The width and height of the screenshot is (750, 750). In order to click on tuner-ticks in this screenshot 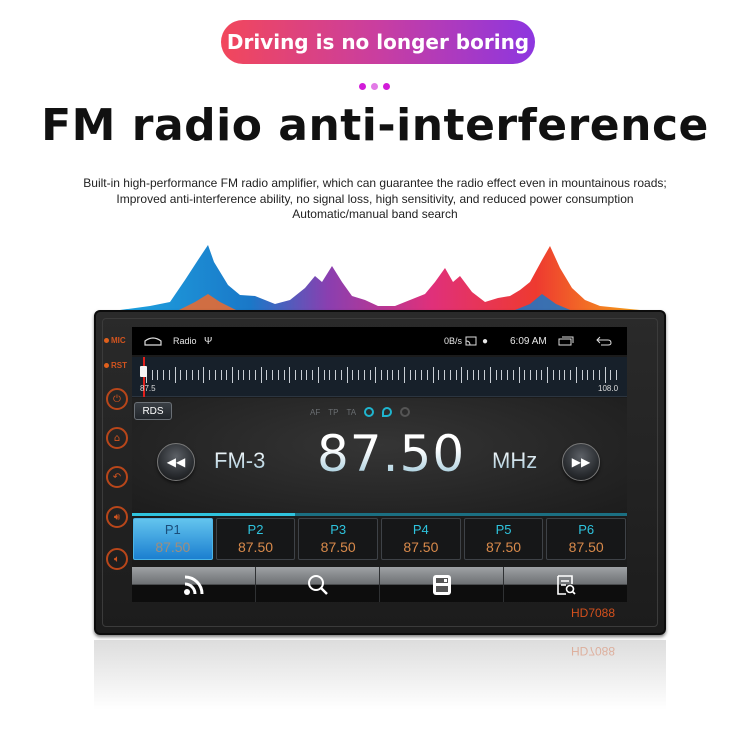, I will do `click(381, 373)`.